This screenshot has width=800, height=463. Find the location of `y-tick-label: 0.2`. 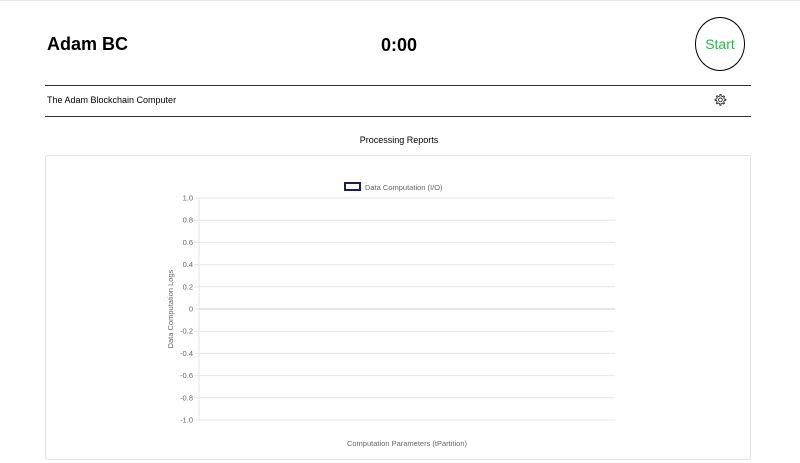

y-tick-label: 0.2 is located at coordinates (188, 286).